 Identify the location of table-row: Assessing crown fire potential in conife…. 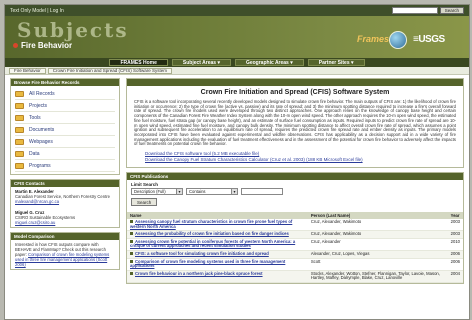
(295, 245).